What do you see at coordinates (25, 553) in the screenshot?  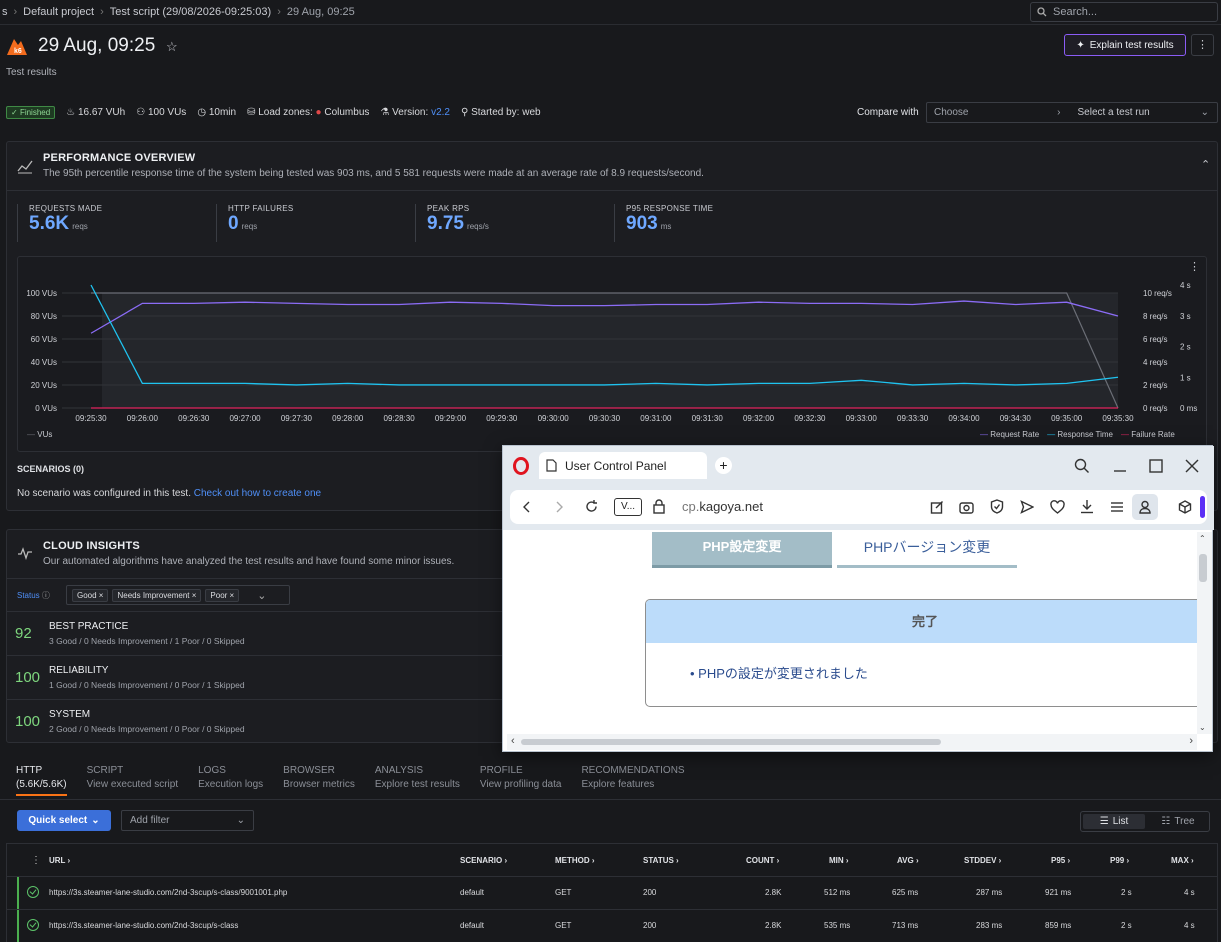 I see `pulse-icon` at bounding box center [25, 553].